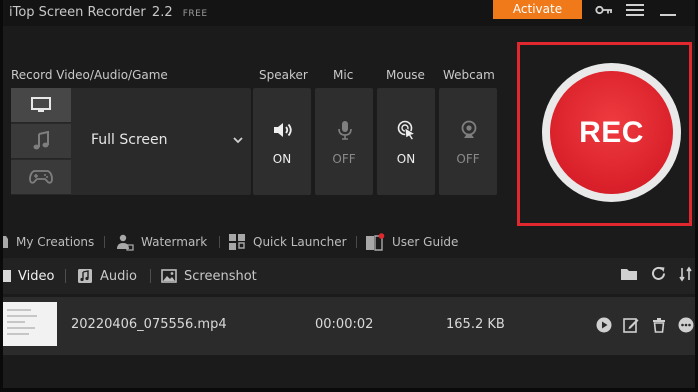 This screenshot has width=698, height=392. I want to click on microphone-icon, so click(345, 130).